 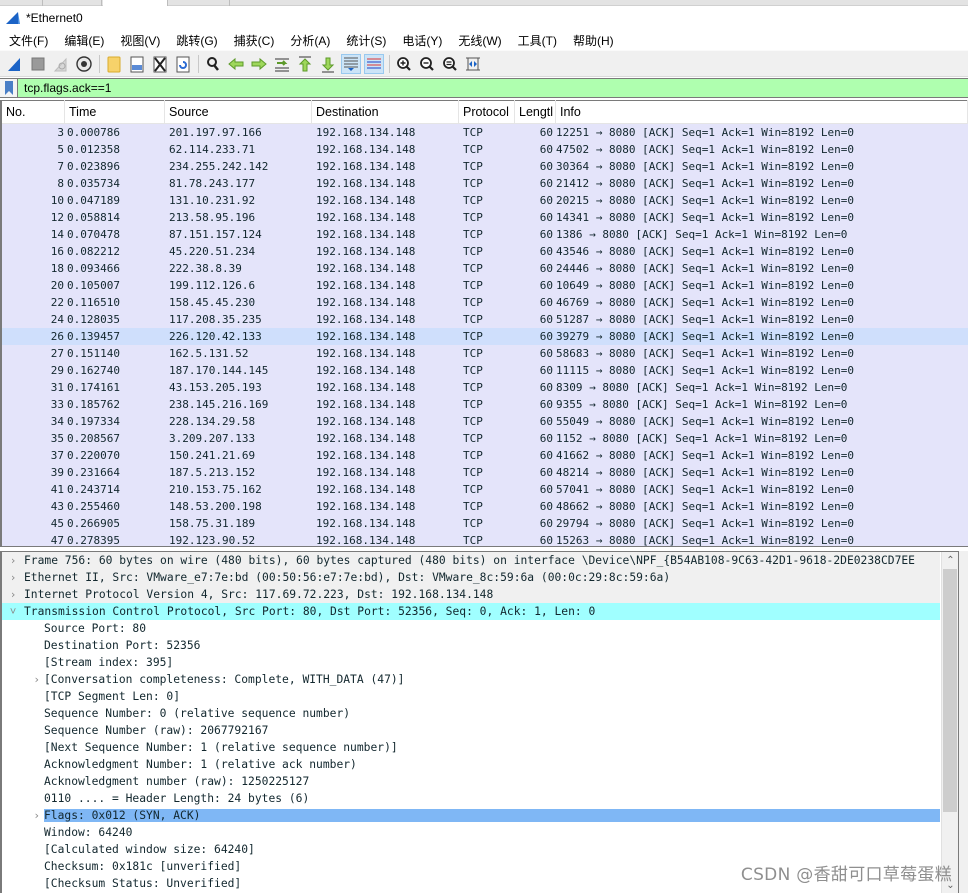 What do you see at coordinates (143, 883) in the screenshot?
I see `detail-text: [Checksum Status: Unverified]` at bounding box center [143, 883].